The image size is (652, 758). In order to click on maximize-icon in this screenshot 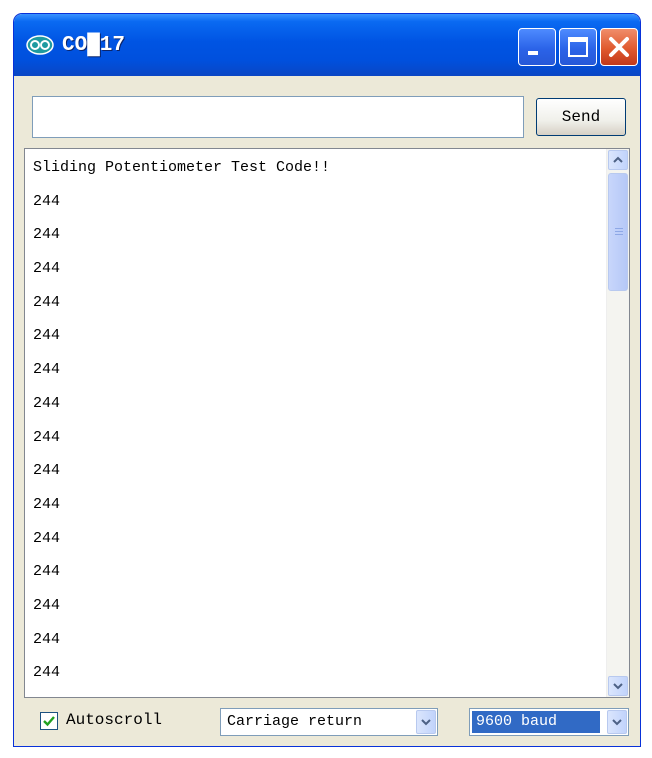, I will do `click(578, 47)`.